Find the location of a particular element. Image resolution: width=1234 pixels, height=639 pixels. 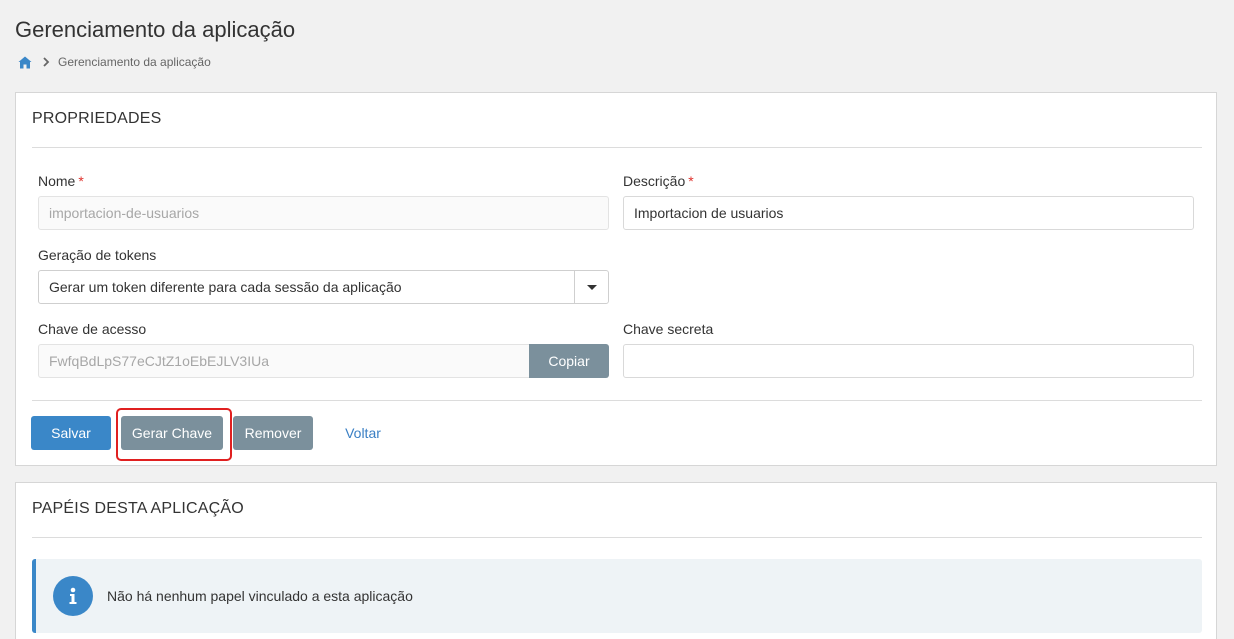

copy-button: Copiar is located at coordinates (569, 361).